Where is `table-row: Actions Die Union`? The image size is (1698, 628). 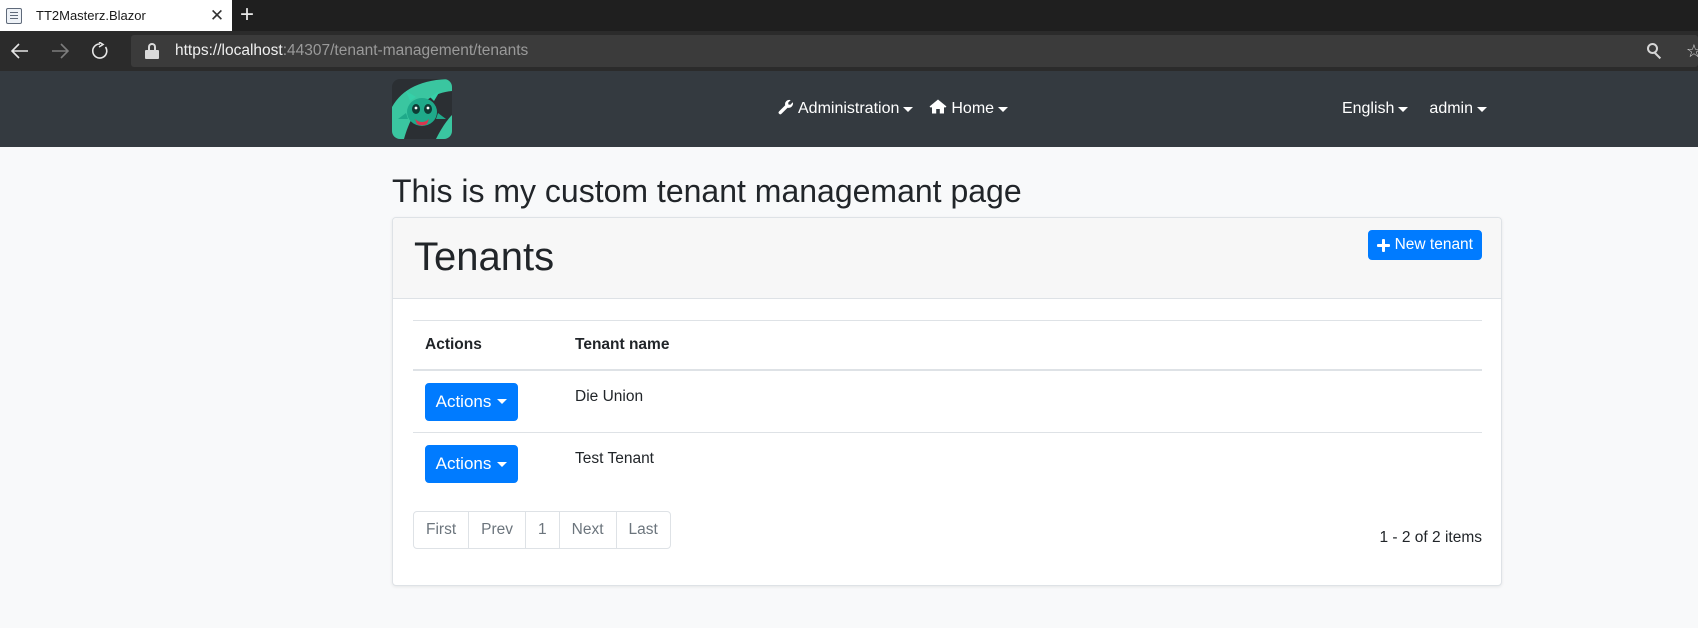
table-row: Actions Die Union is located at coordinates (947, 401).